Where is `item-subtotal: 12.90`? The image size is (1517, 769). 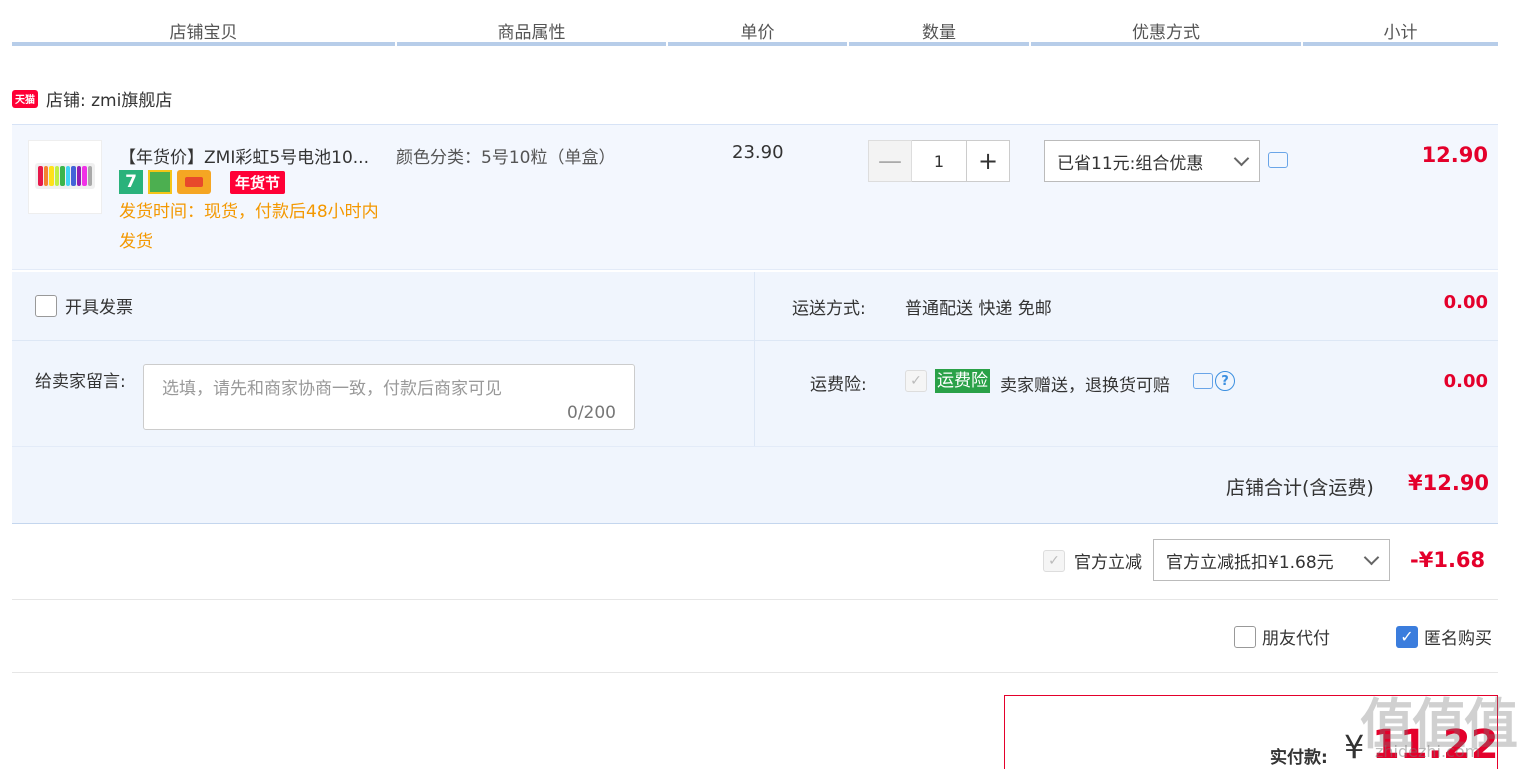 item-subtotal: 12.90 is located at coordinates (1454, 155).